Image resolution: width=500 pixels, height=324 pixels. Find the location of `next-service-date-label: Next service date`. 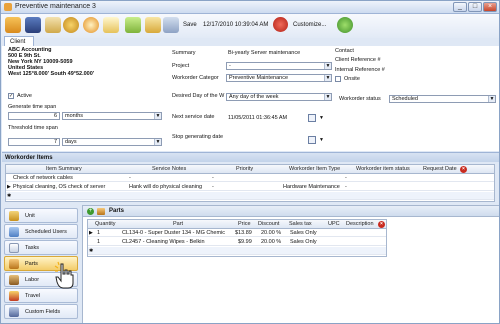

next-service-date-label: Next service date is located at coordinates (193, 117).